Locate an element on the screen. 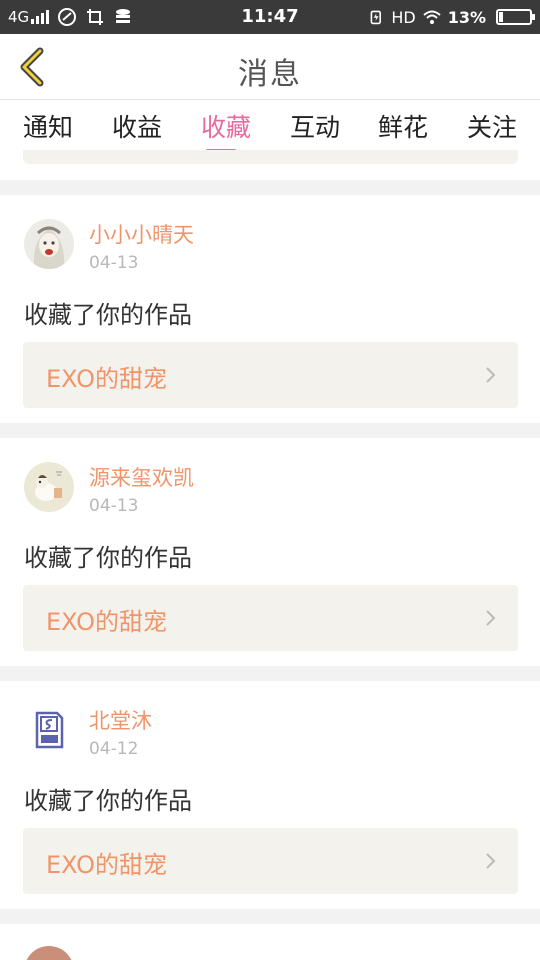  tab-favorites: 收藏 is located at coordinates (226, 130).